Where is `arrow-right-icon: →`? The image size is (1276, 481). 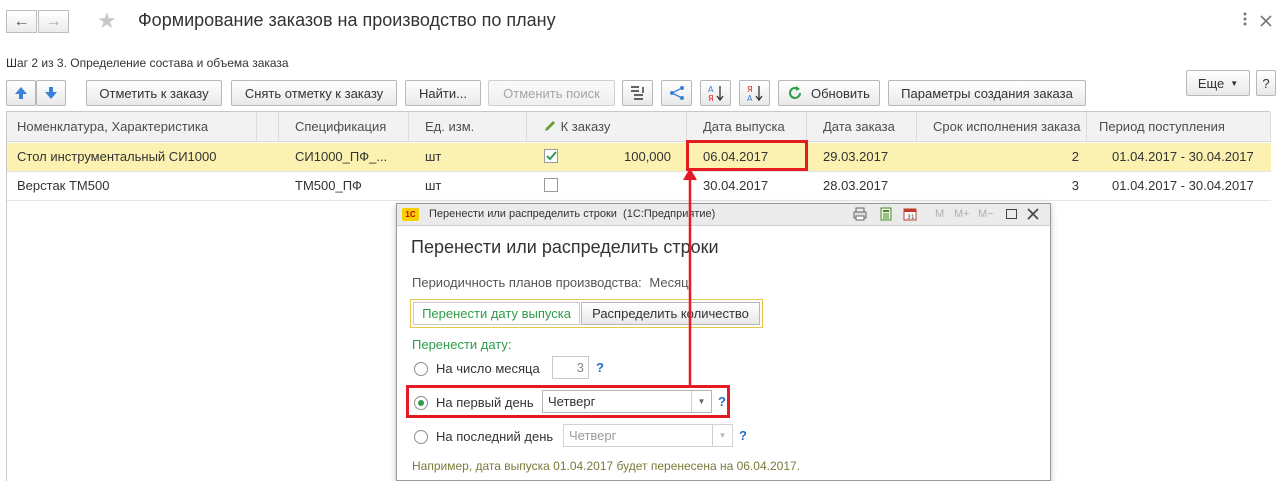 arrow-right-icon: → is located at coordinates (53, 21).